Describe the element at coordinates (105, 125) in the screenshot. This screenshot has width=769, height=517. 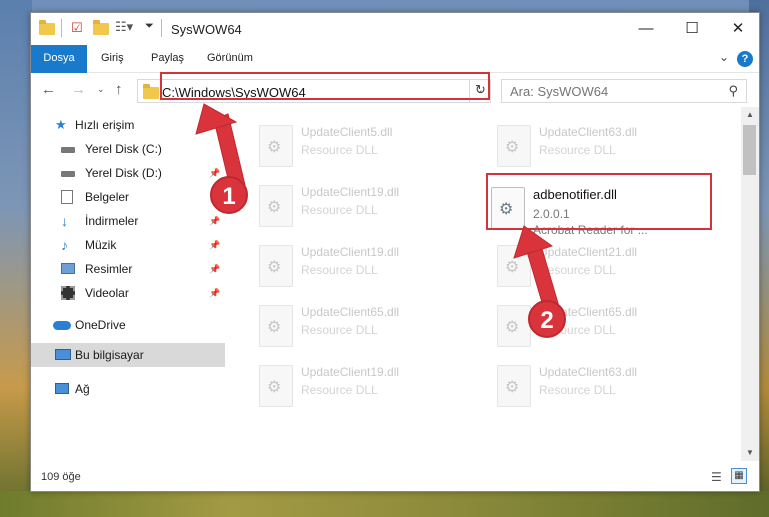
I see `sidebar-item-label: Hızlı erişim` at that location.